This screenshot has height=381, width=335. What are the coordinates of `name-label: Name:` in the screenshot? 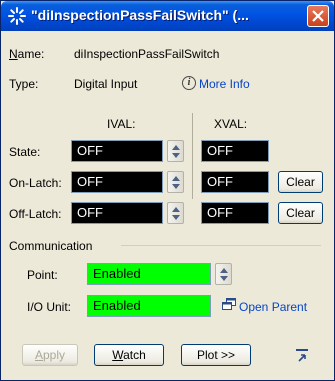 It's located at (27, 54).